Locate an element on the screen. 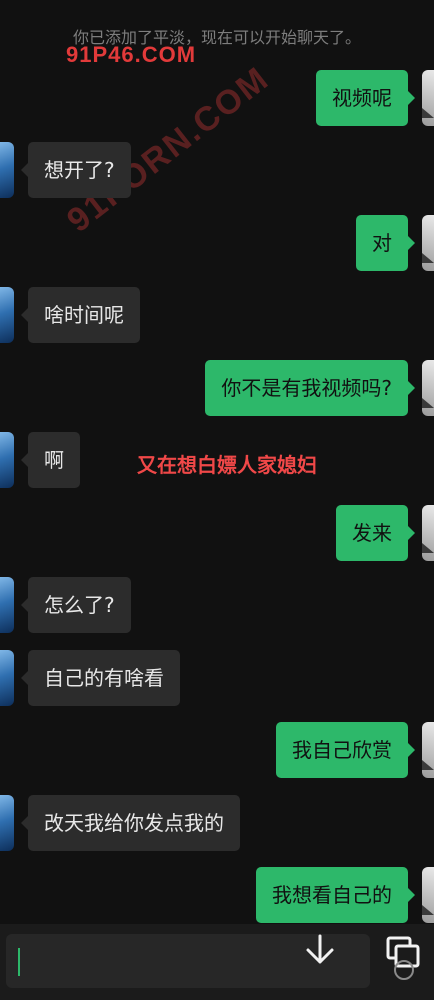 This screenshot has width=434, height=1000. message-bubble: 我想看自己的 is located at coordinates (335, 895).